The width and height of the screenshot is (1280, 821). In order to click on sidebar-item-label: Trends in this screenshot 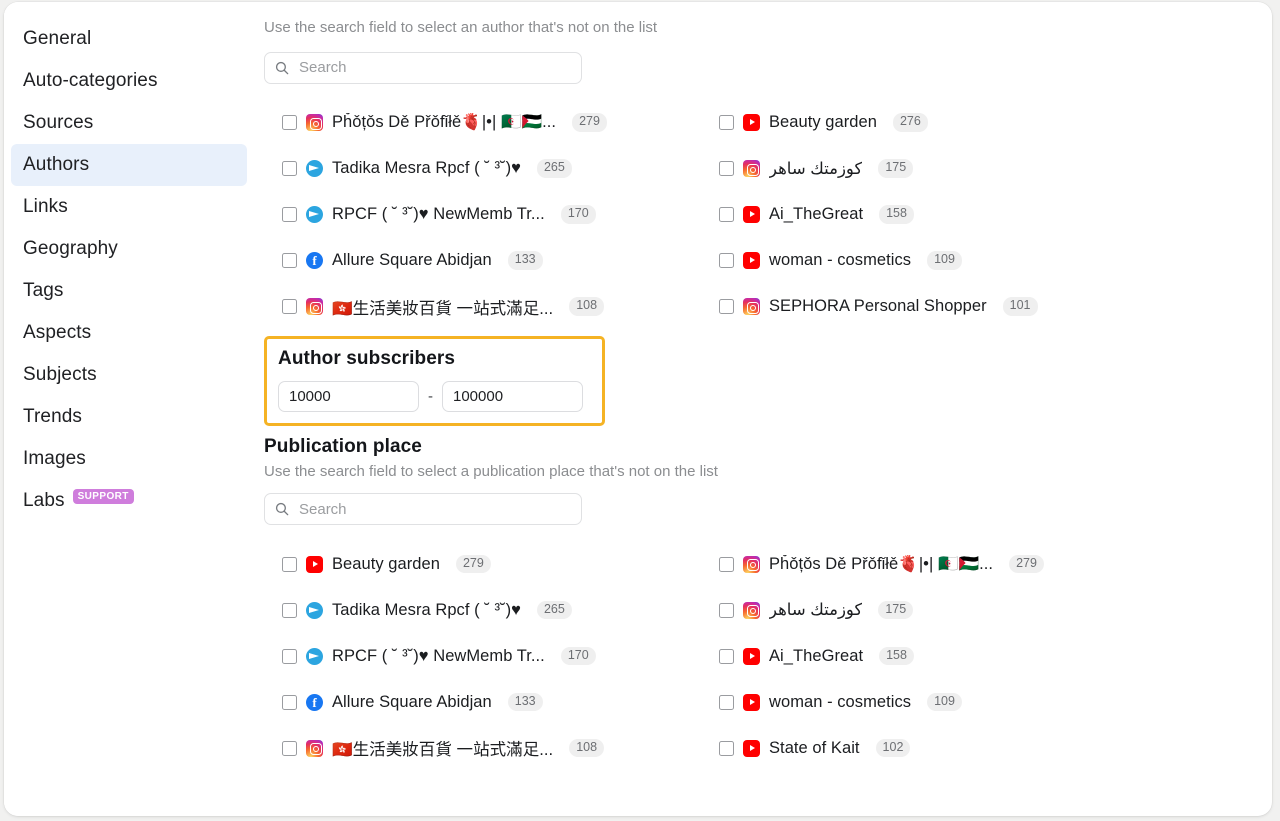, I will do `click(53, 416)`.